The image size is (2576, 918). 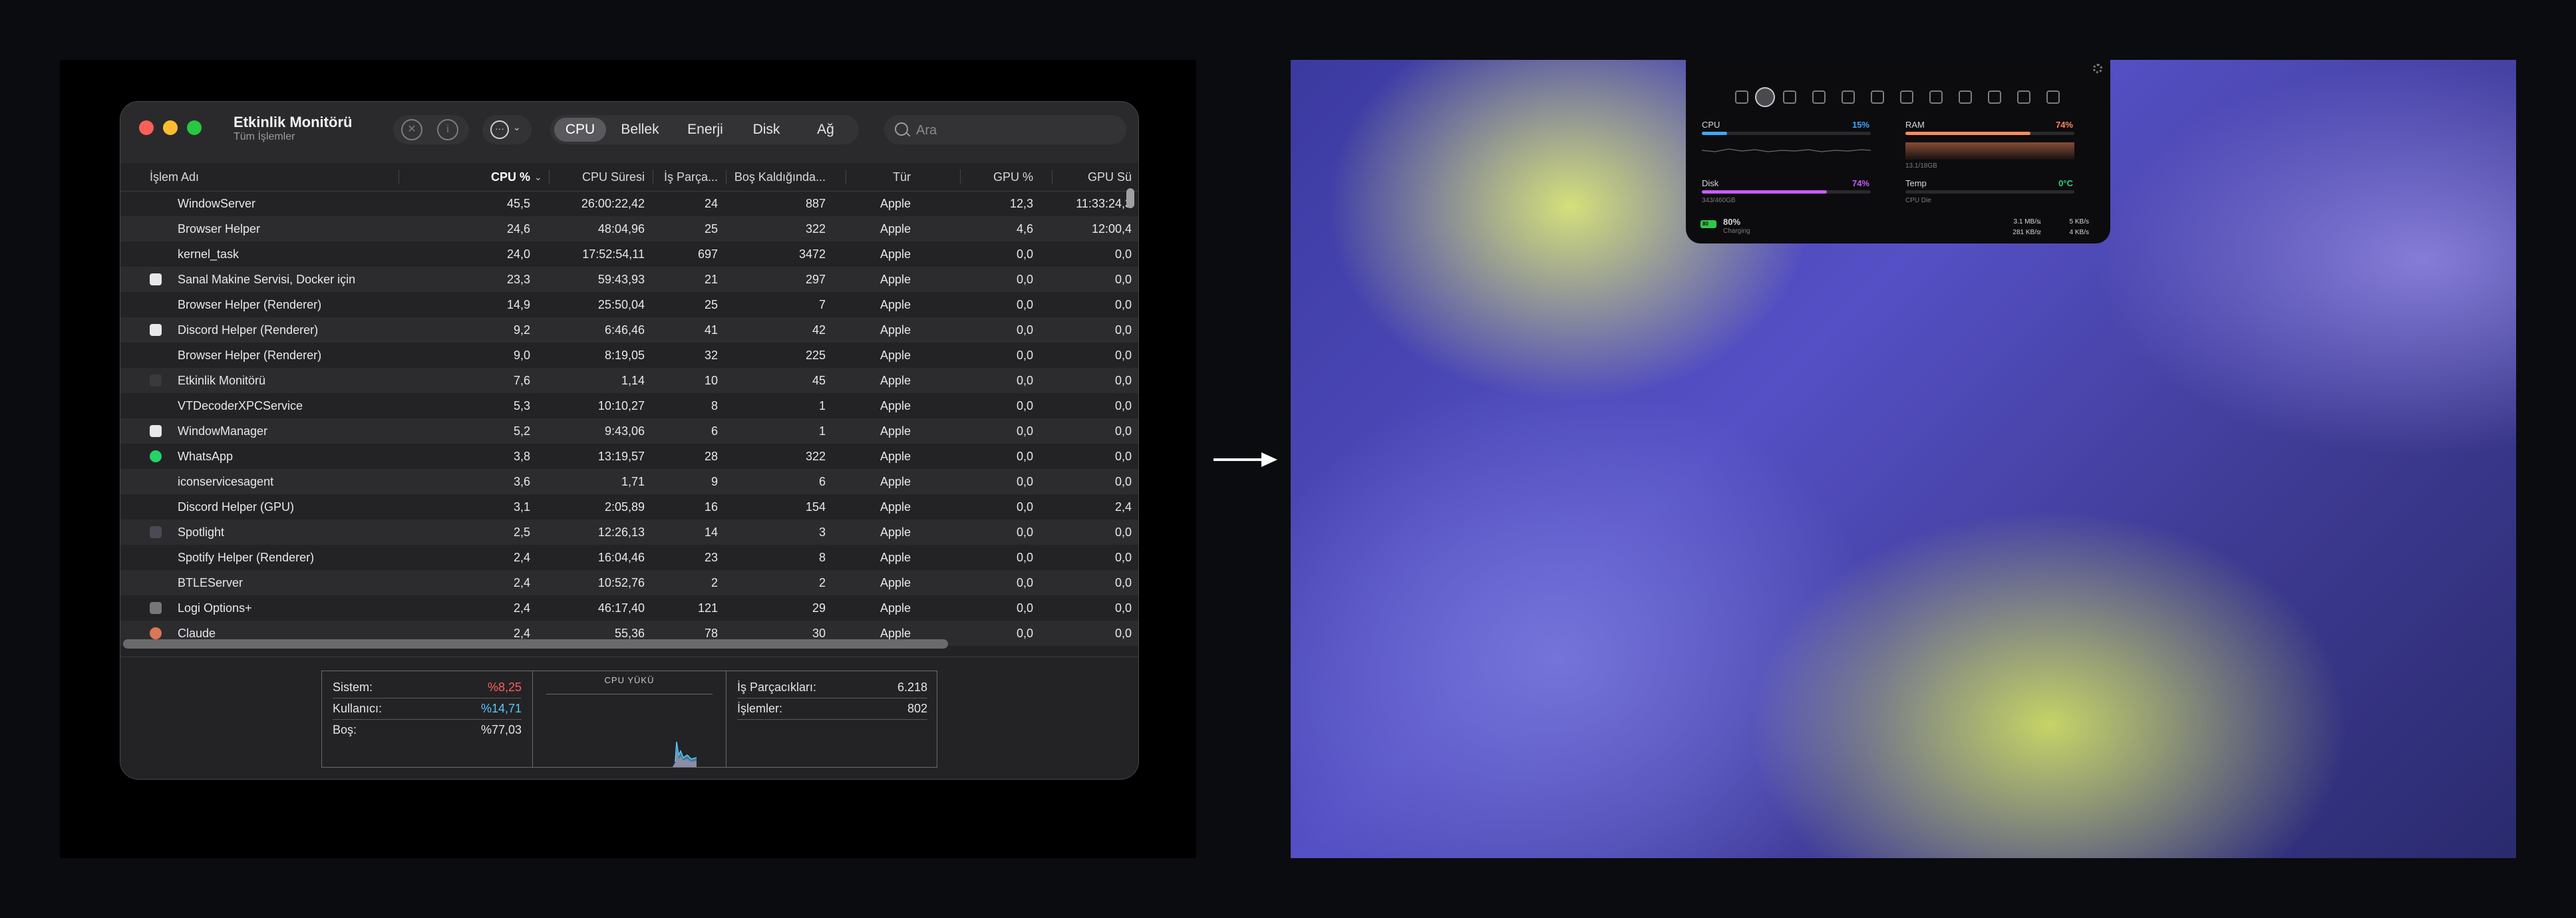 I want to click on pen-icon, so click(x=1877, y=97).